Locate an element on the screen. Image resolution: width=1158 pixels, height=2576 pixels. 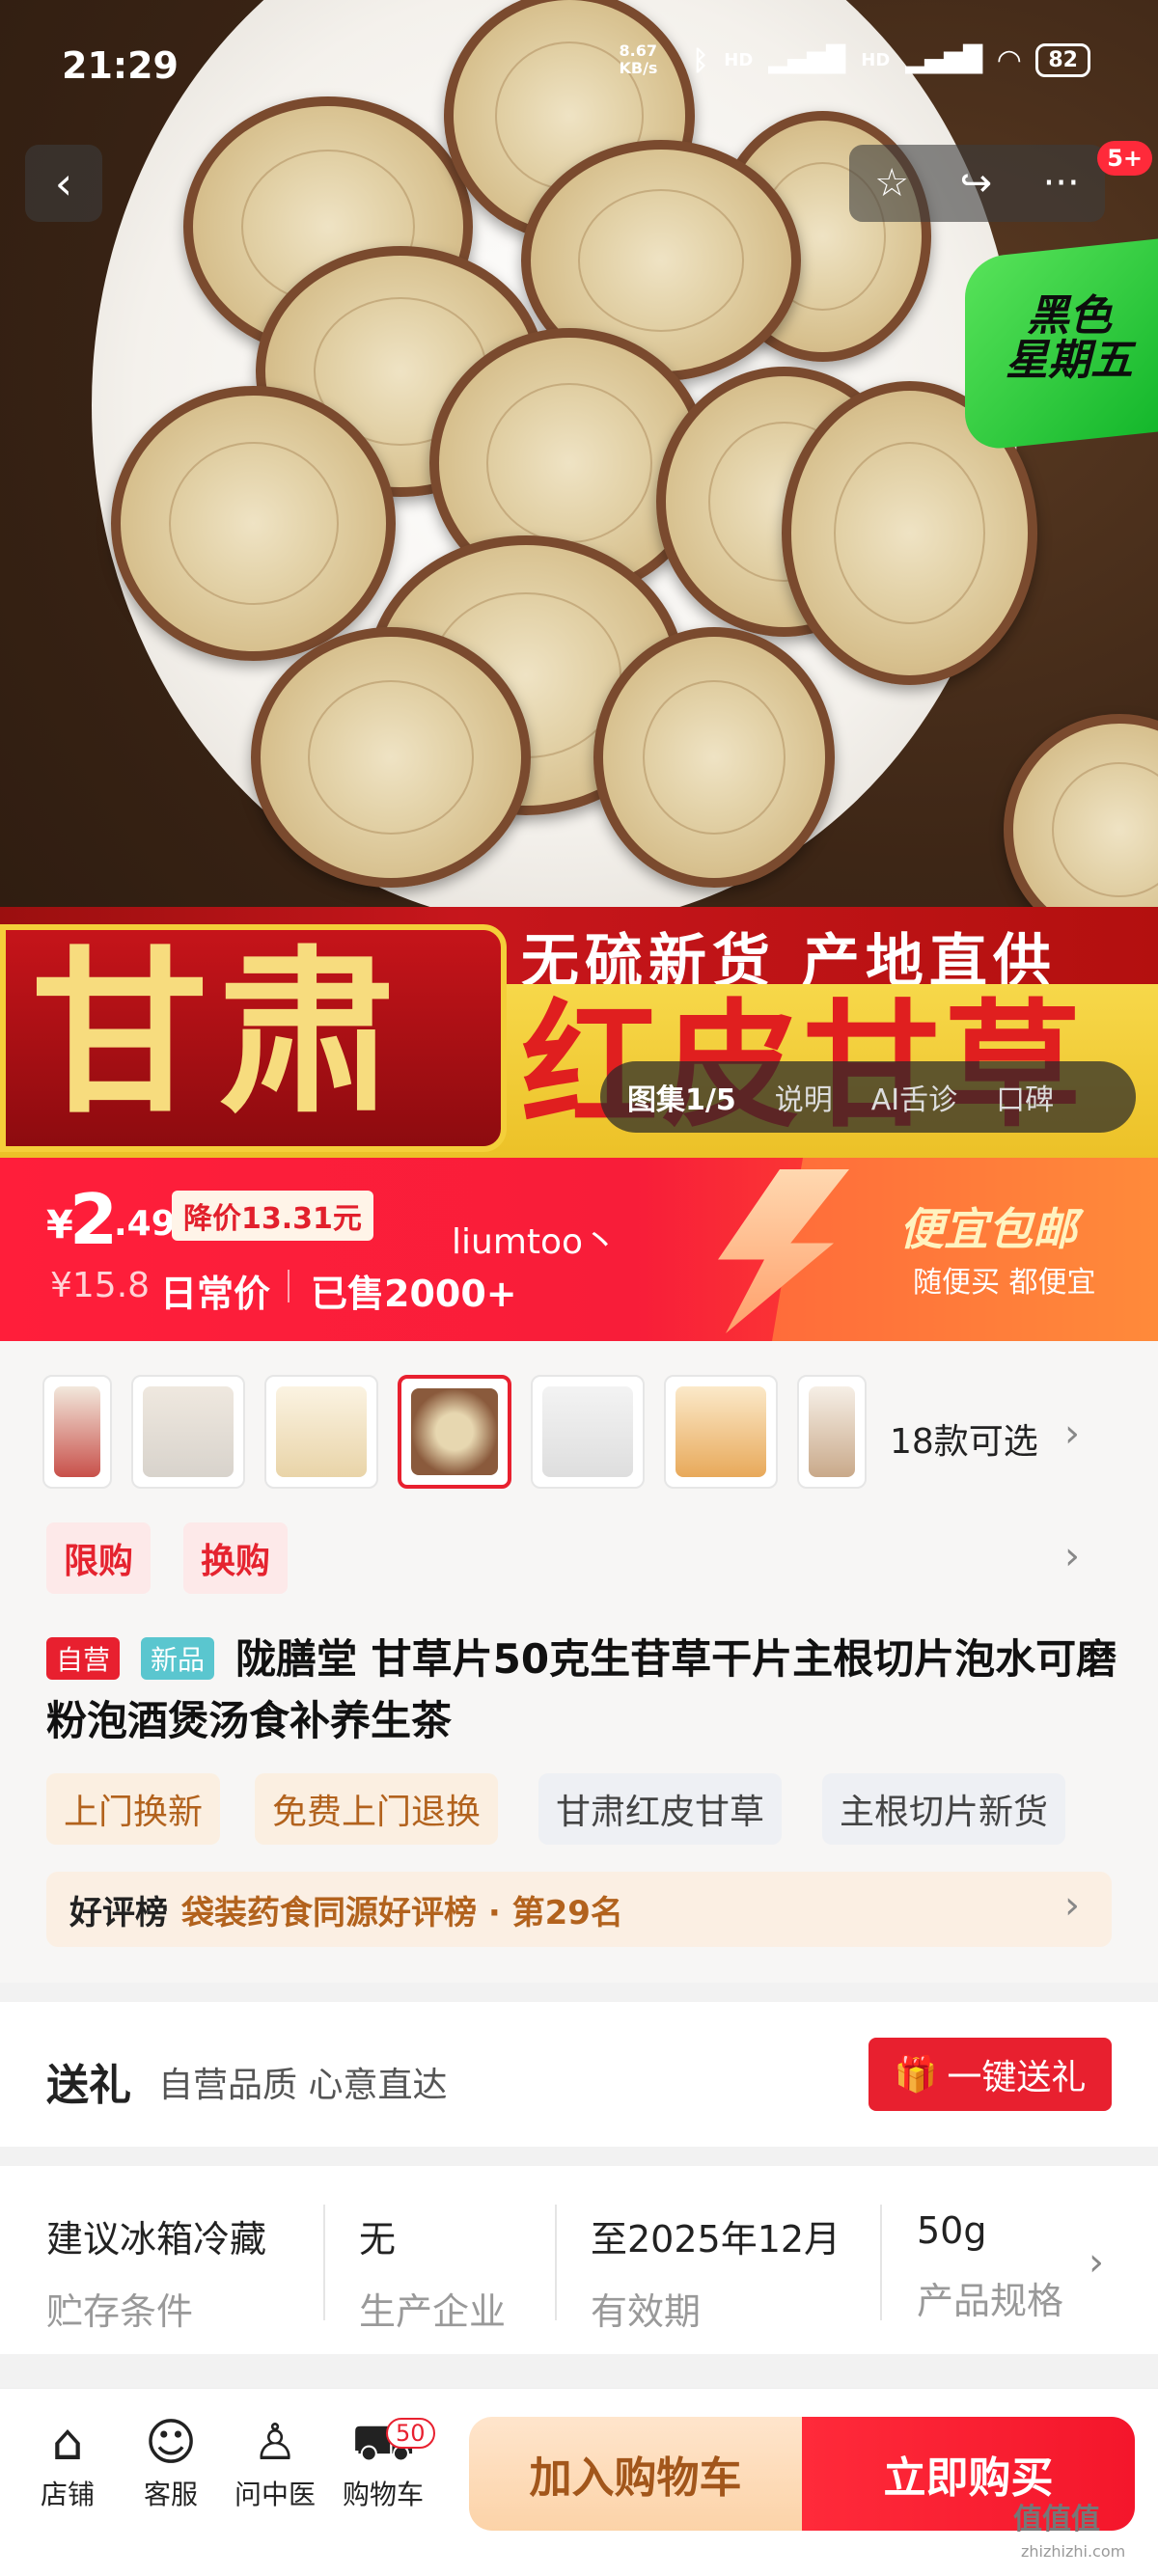
doctor-icon: ♙ is located at coordinates (275, 2443).